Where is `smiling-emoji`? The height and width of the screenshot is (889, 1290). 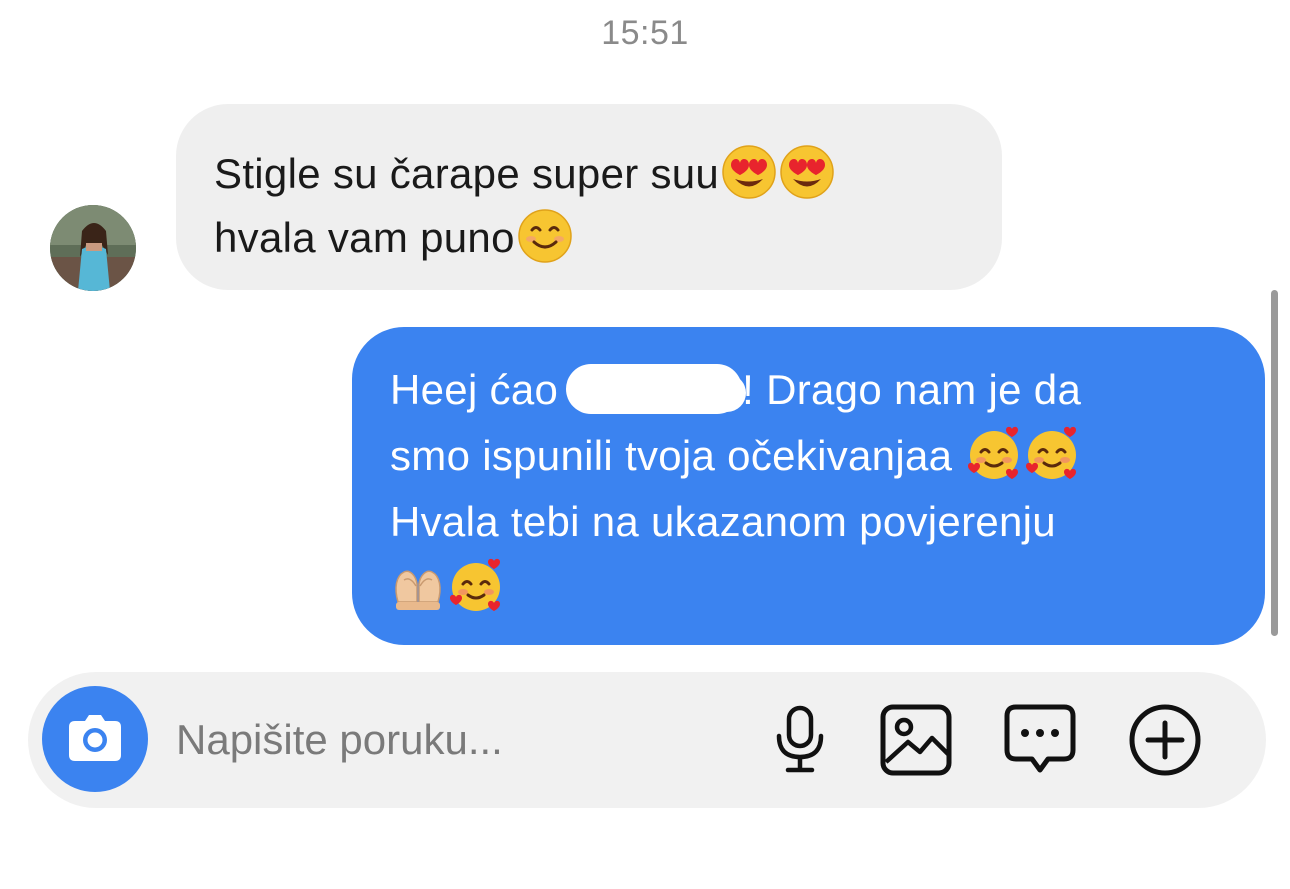
smiling-emoji is located at coordinates (544, 236).